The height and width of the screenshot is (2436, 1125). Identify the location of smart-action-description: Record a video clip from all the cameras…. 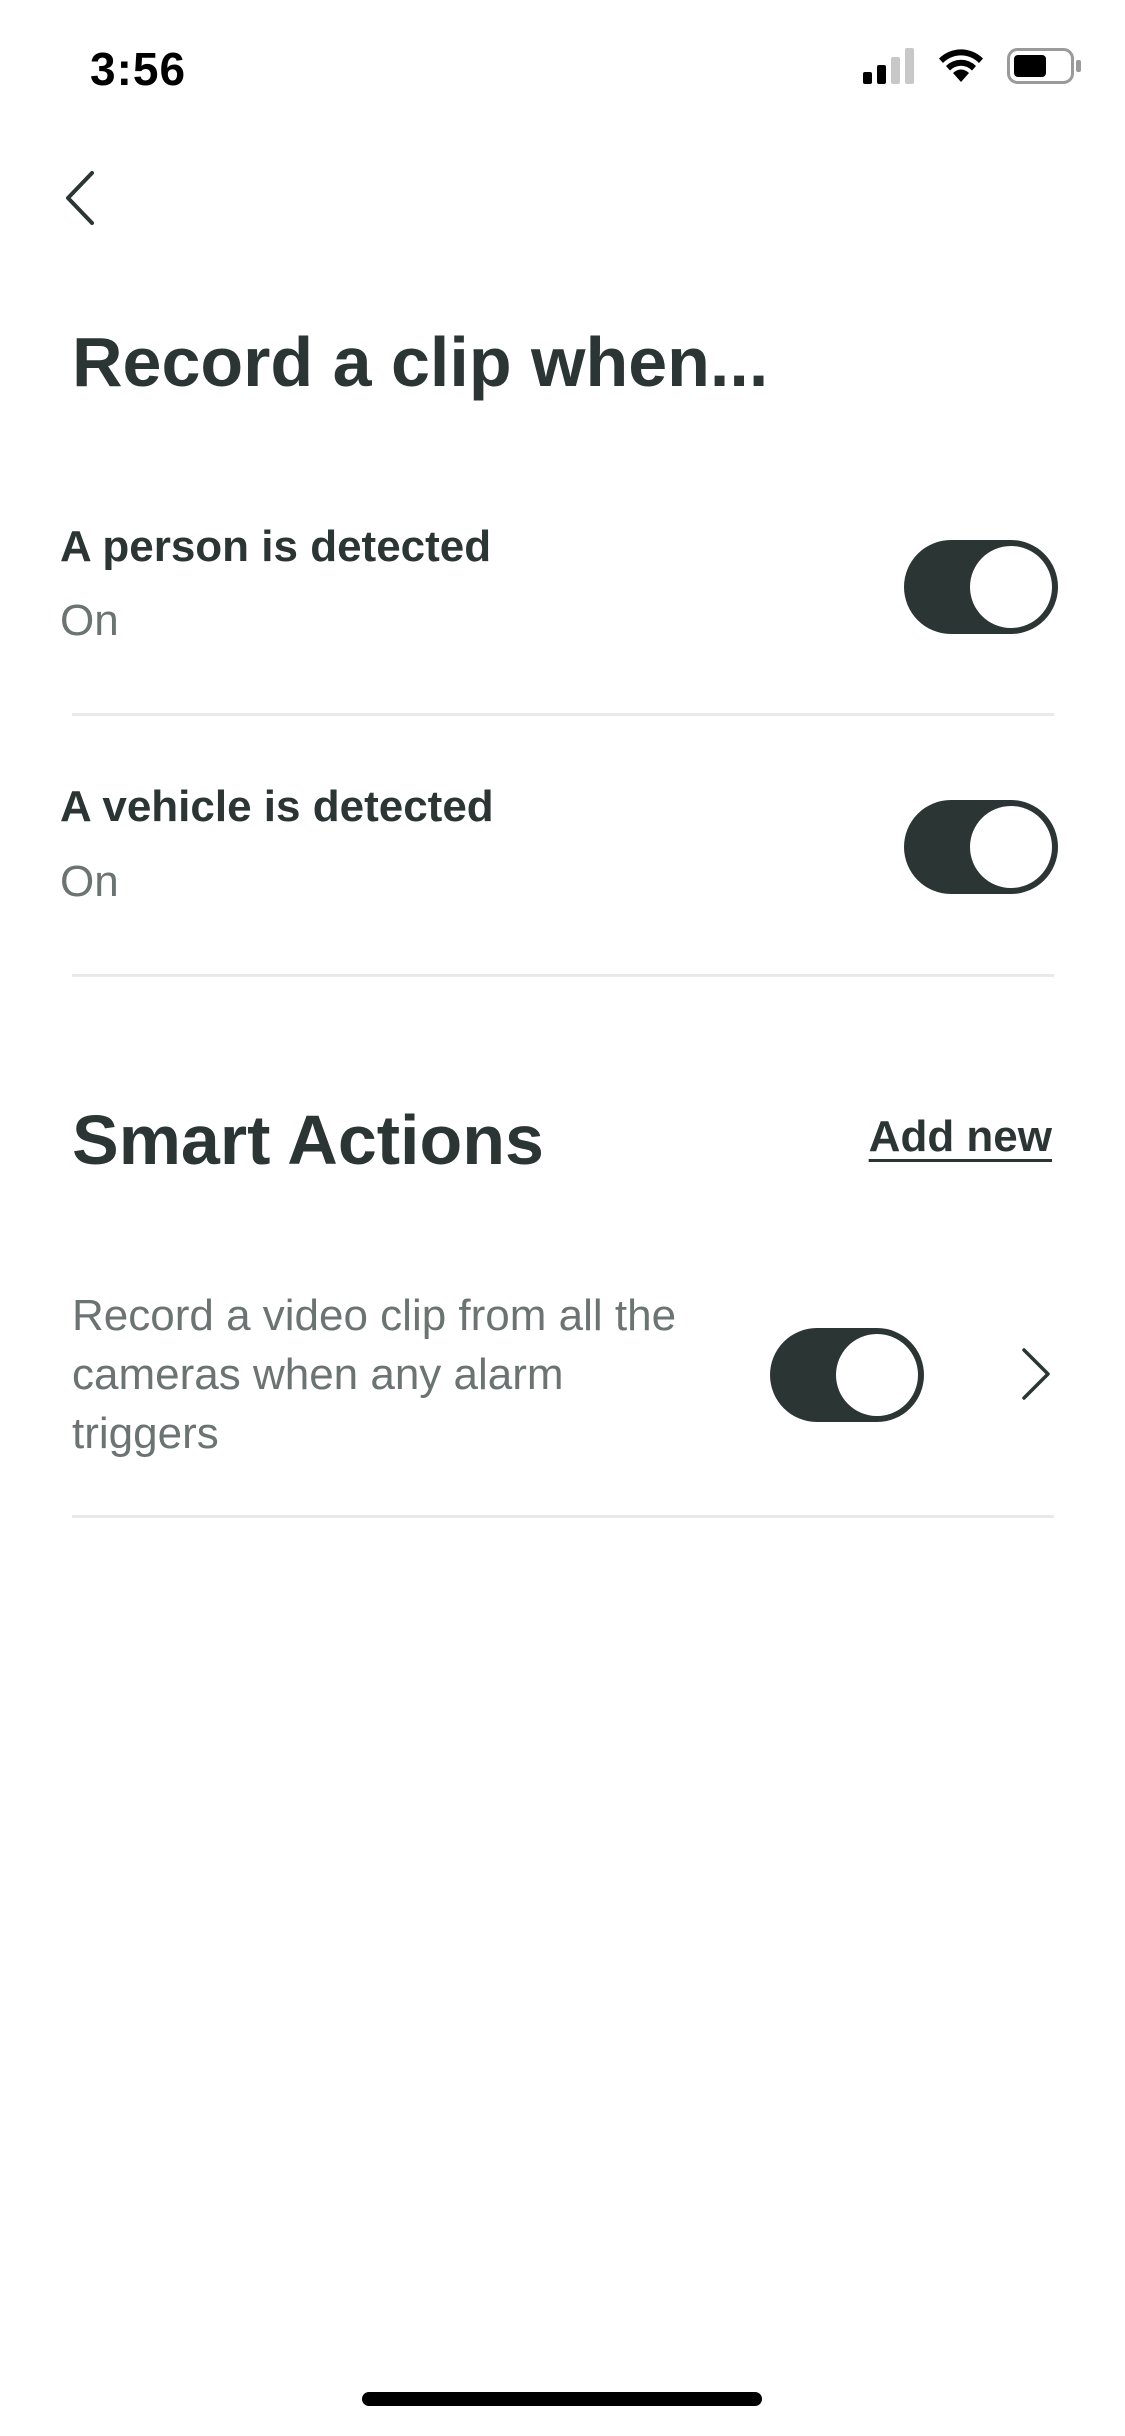
(374, 1374).